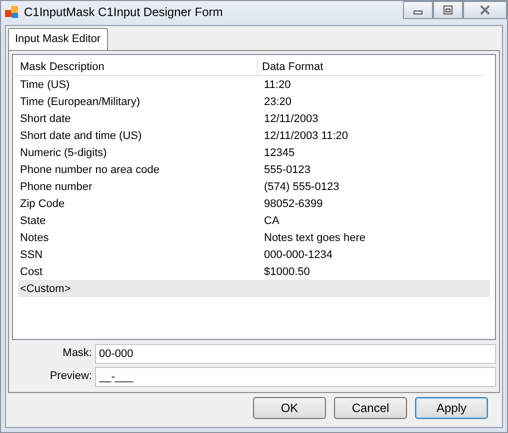 Image resolution: width=508 pixels, height=433 pixels. What do you see at coordinates (136, 65) in the screenshot?
I see `column-header: Mask Description` at bounding box center [136, 65].